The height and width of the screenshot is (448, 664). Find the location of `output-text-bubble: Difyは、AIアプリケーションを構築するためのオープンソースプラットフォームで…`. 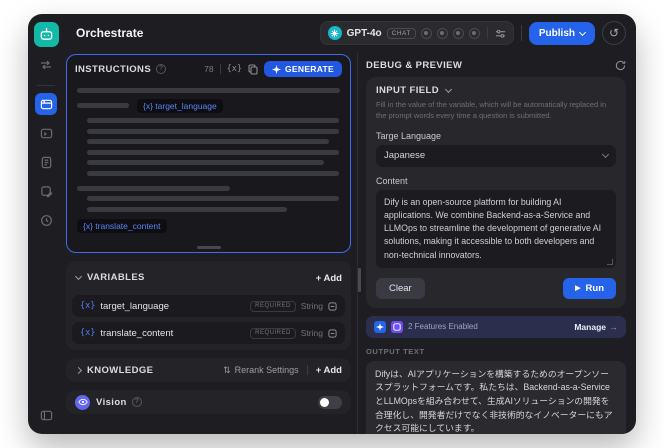

output-text-bubble: Difyは、AIアプリケーションを構築するためのオープンソースプラットフォームで… is located at coordinates (496, 397).